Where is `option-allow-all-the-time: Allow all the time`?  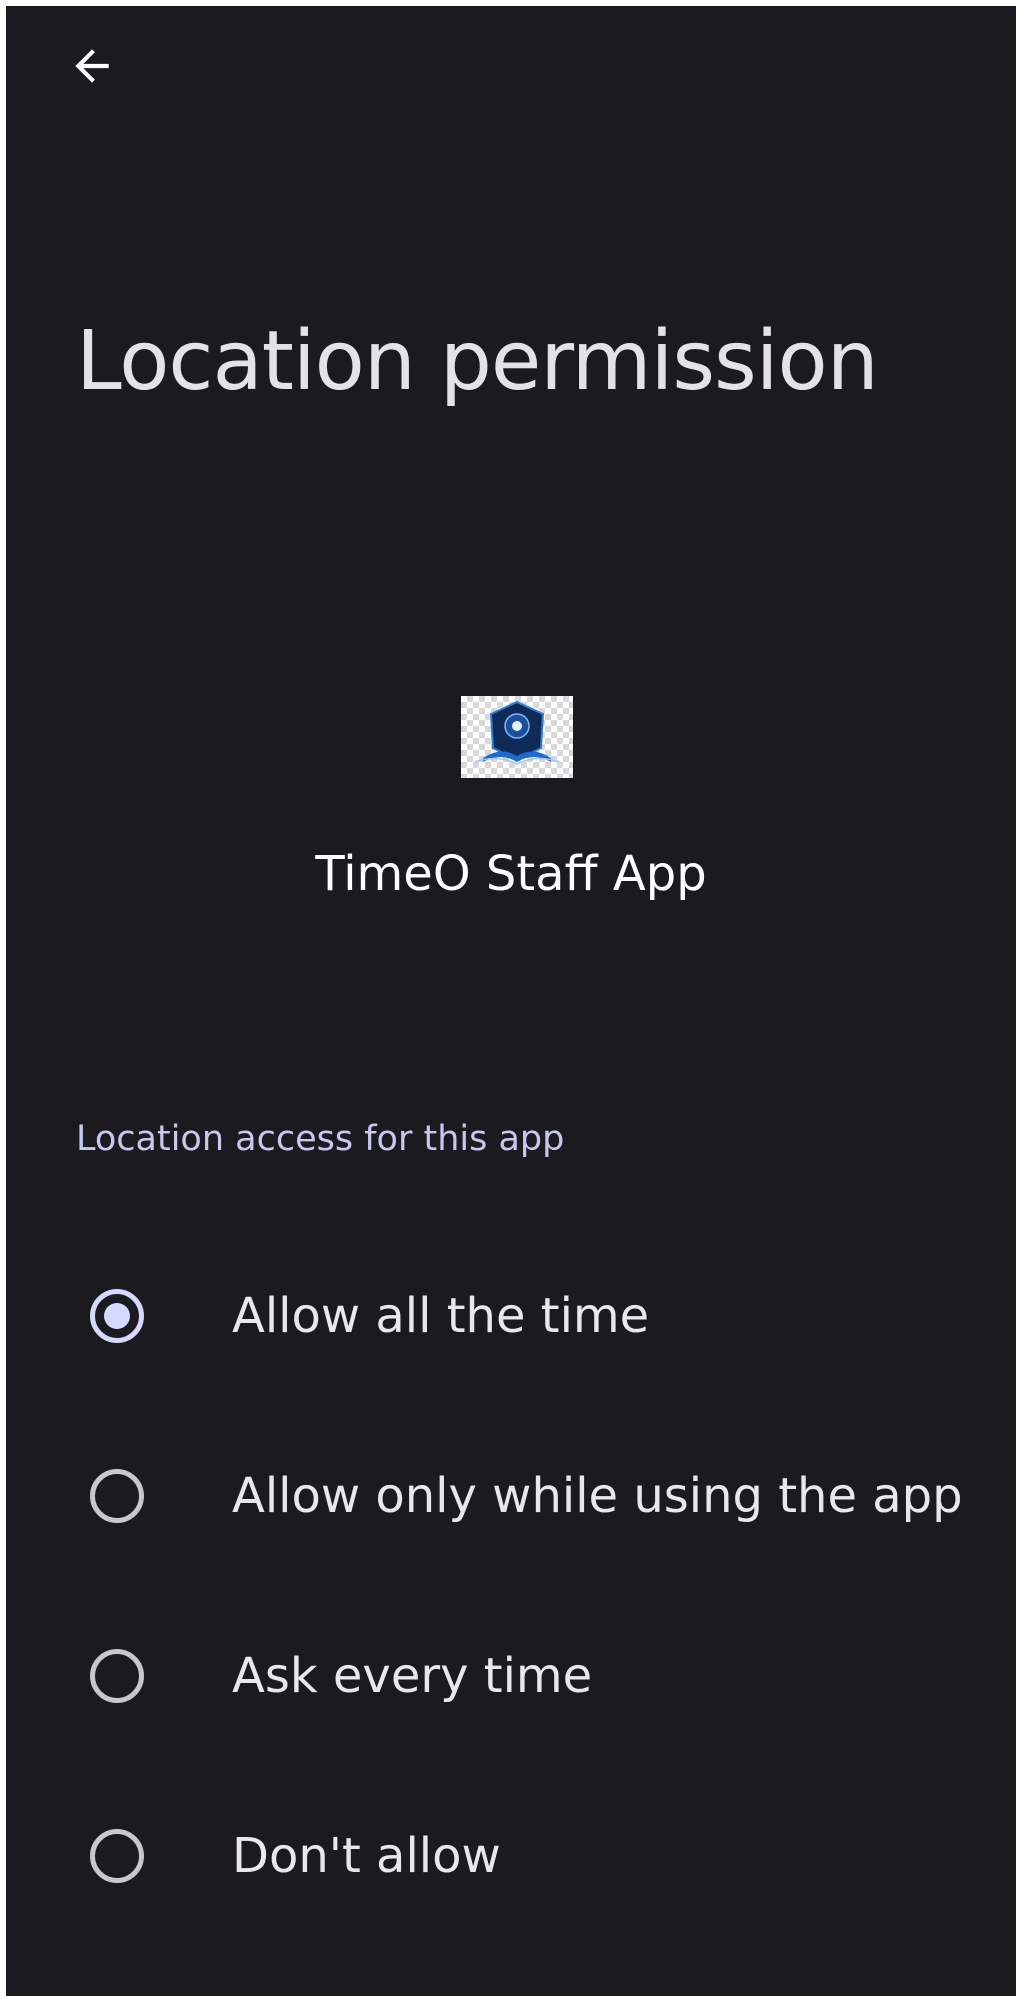 option-allow-all-the-time: Allow all the time is located at coordinates (511, 1316).